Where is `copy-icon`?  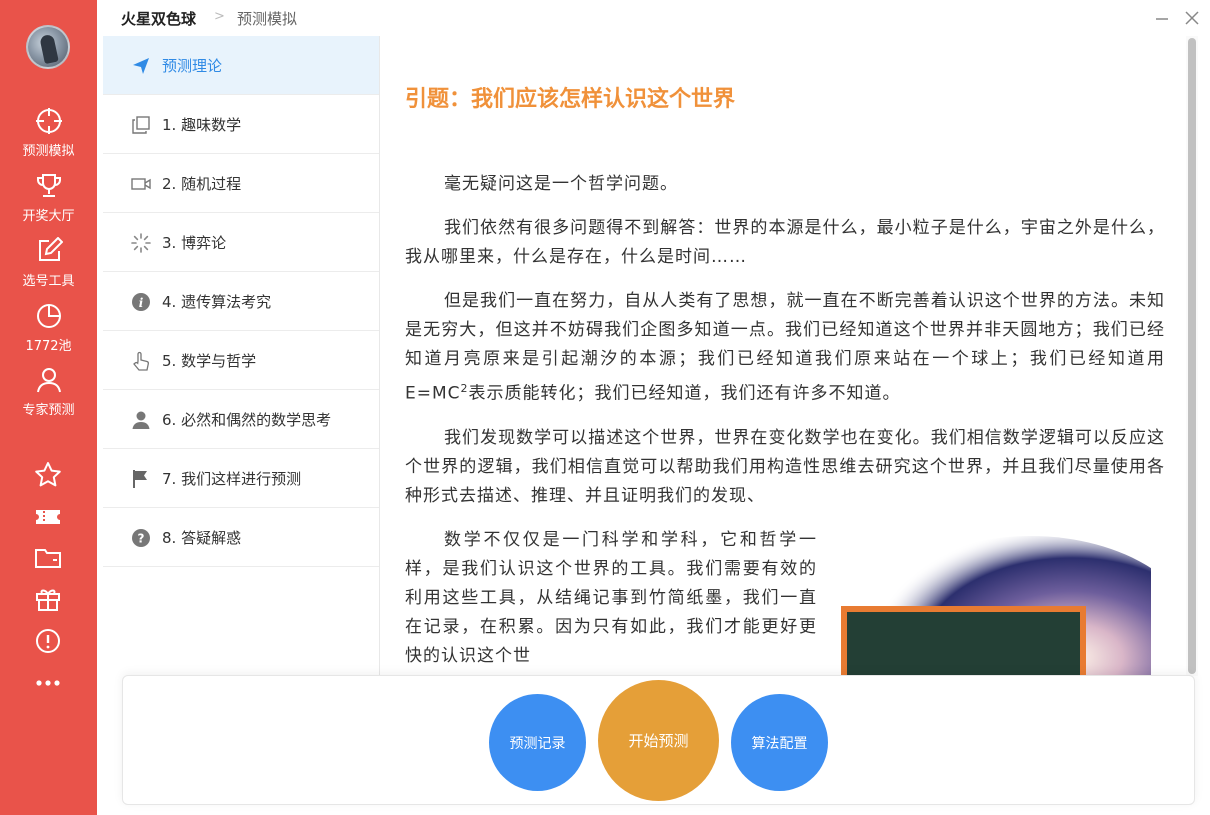
copy-icon is located at coordinates (141, 125).